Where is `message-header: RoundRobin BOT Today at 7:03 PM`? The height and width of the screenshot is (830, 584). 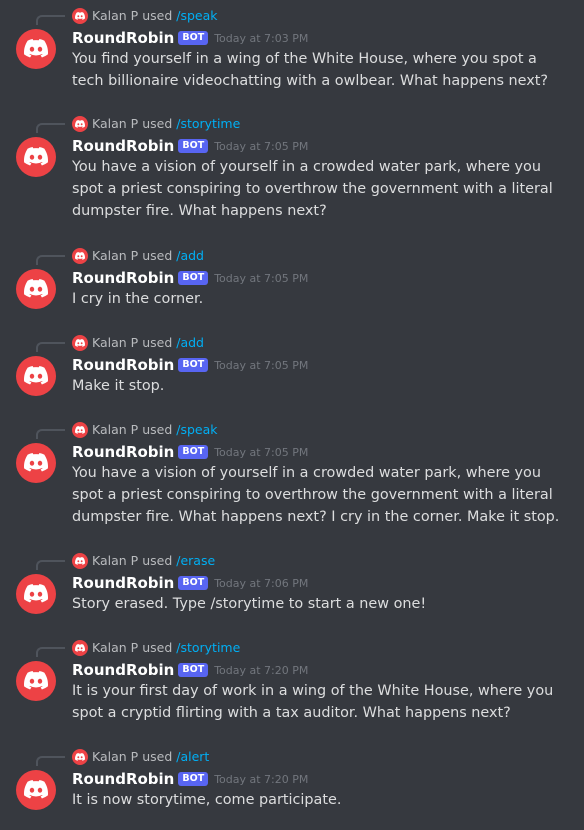 message-header: RoundRobin BOT Today at 7:03 PM is located at coordinates (190, 38).